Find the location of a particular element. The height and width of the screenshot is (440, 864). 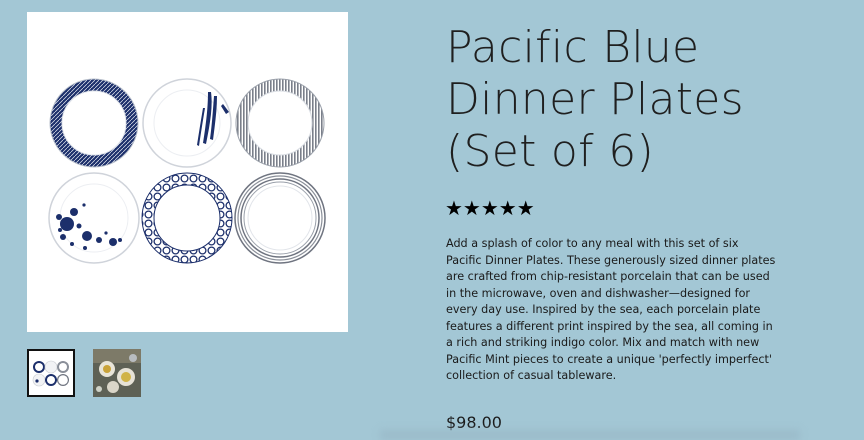

plates-illustration is located at coordinates (187, 171).